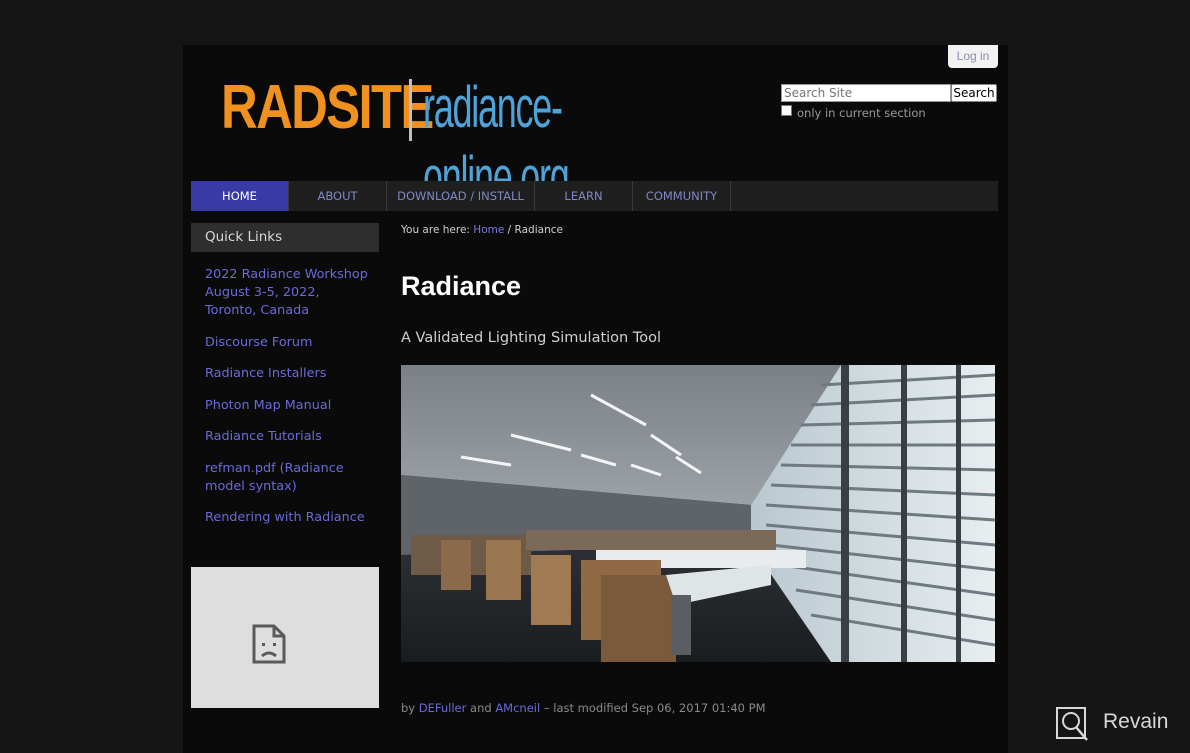 The height and width of the screenshot is (753, 1190). I want to click on revain-text: Revain, so click(1136, 721).